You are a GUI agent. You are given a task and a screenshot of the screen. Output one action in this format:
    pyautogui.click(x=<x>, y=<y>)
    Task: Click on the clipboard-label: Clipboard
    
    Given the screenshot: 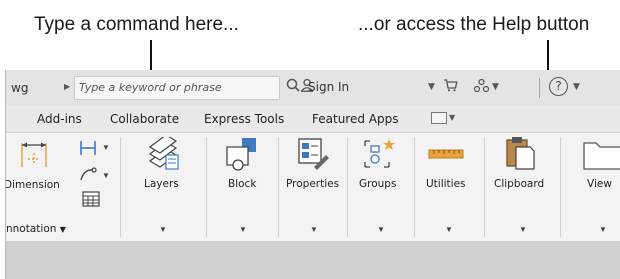 What is the action you would take?
    pyautogui.click(x=519, y=184)
    